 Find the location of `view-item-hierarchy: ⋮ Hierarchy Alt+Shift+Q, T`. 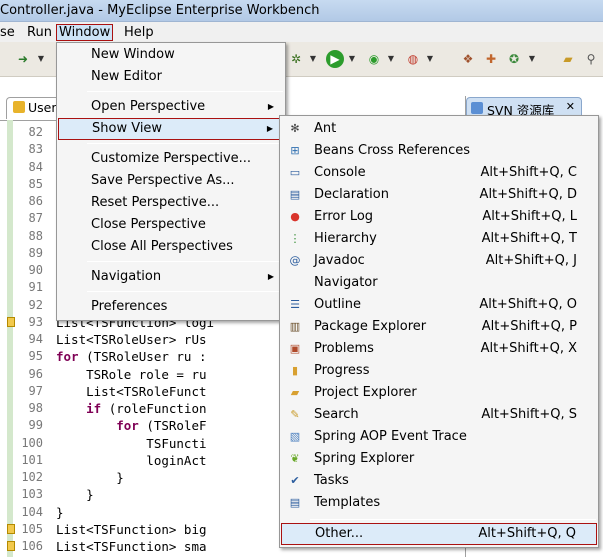

view-item-hierarchy: ⋮ Hierarchy Alt+Shift+Q, T is located at coordinates (439, 239).